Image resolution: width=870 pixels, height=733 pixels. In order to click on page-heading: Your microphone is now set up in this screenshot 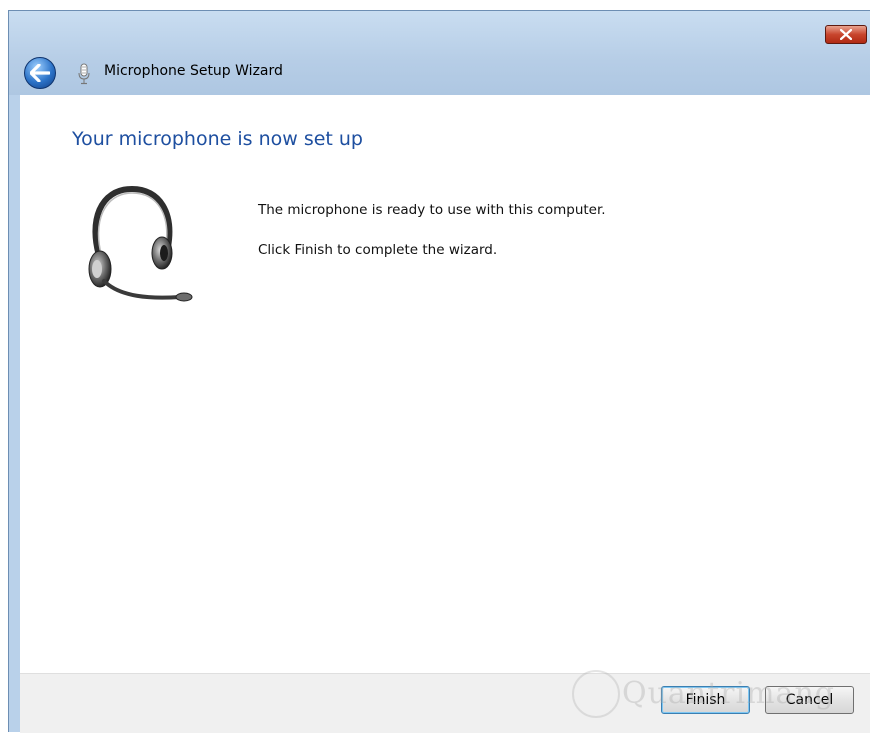, I will do `click(217, 139)`.